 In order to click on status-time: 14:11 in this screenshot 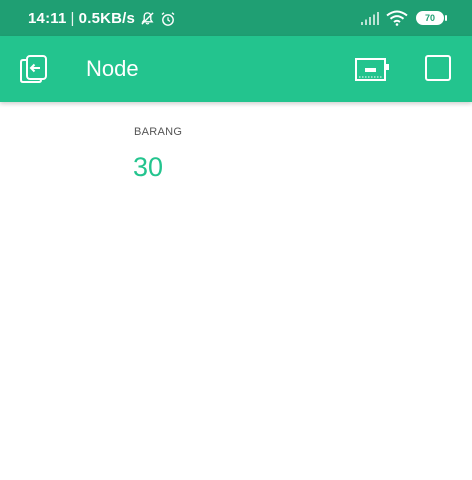, I will do `click(47, 18)`.